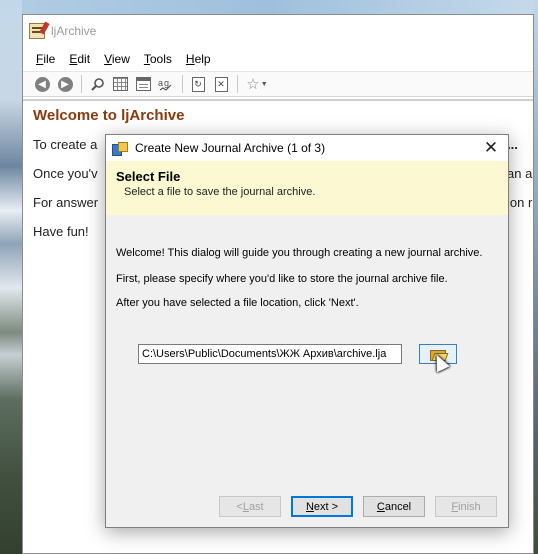 This screenshot has width=538, height=554. I want to click on svg-text: a, so click(160, 83).